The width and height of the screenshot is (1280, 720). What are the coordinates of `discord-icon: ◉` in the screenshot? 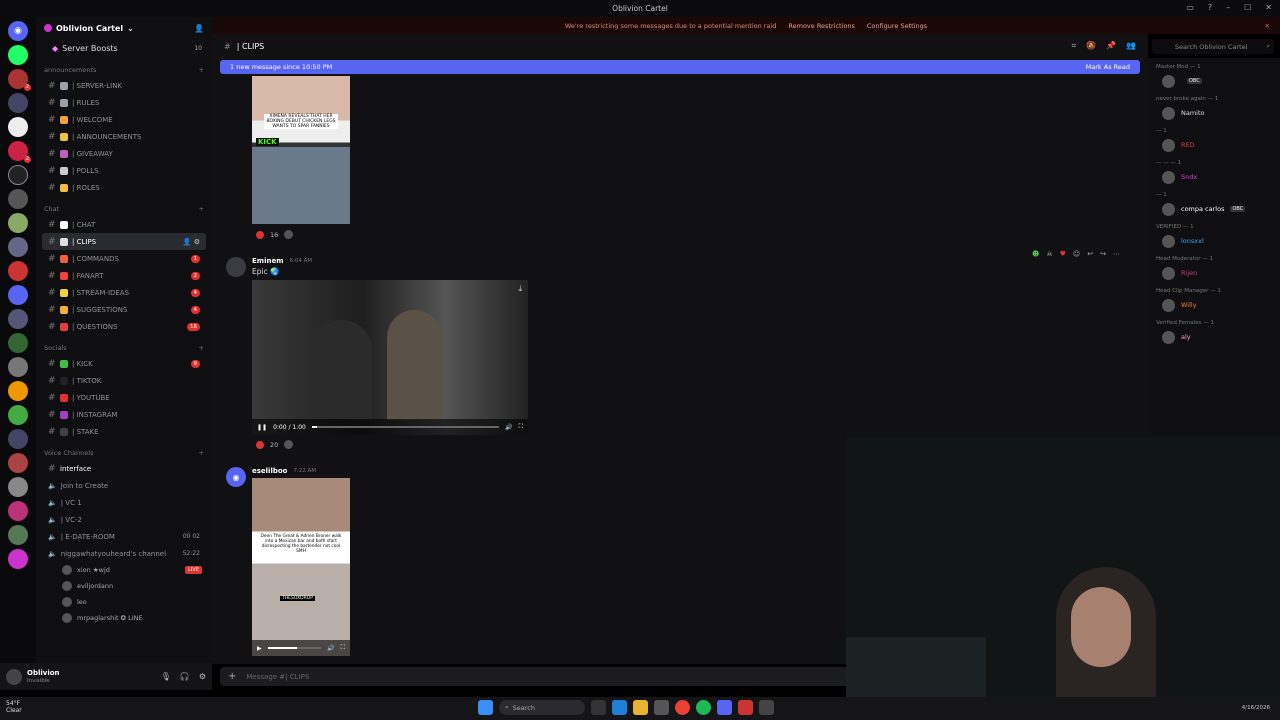 It's located at (236, 477).